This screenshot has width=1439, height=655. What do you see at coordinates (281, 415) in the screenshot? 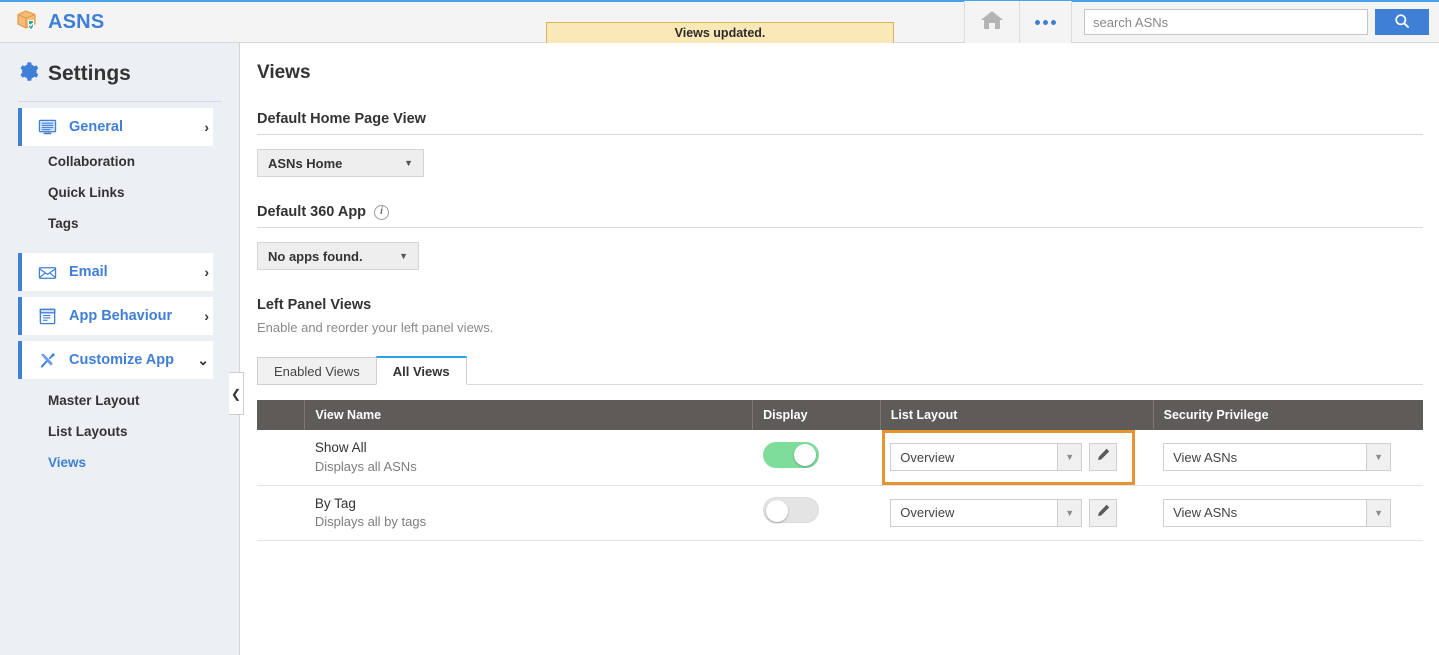
I see `column-header-handle` at bounding box center [281, 415].